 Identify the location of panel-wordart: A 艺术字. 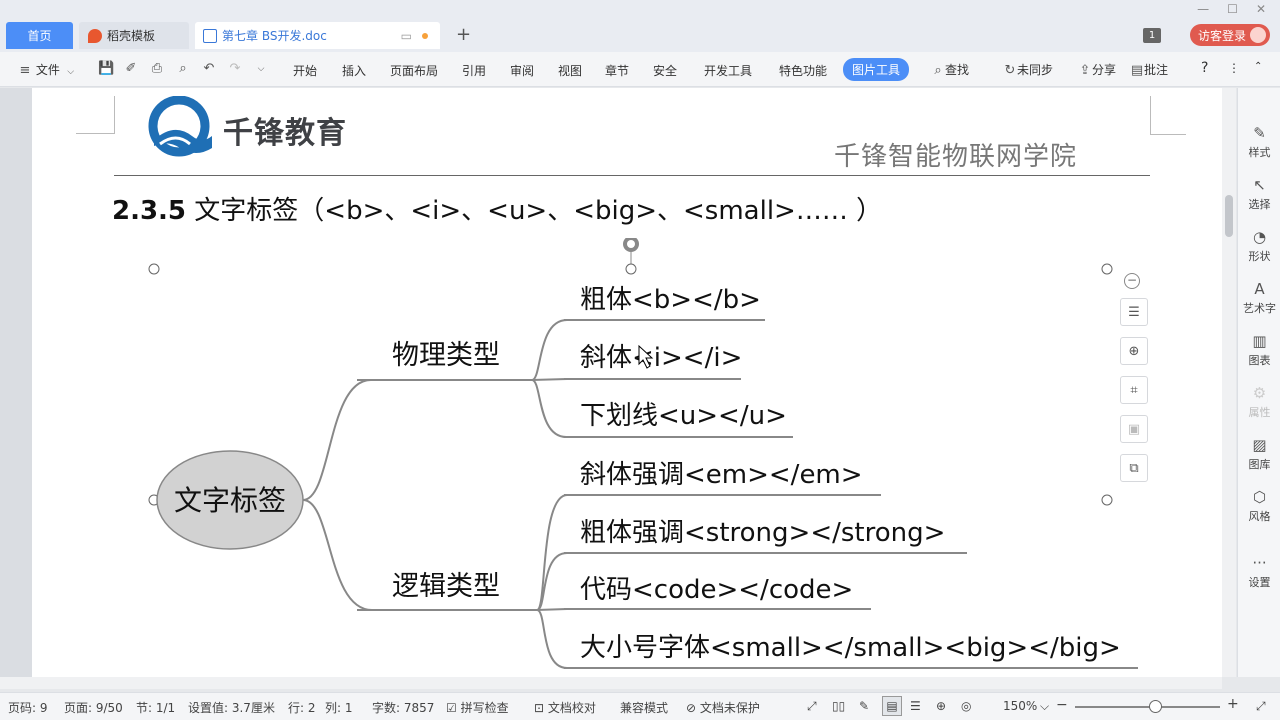
(1259, 298).